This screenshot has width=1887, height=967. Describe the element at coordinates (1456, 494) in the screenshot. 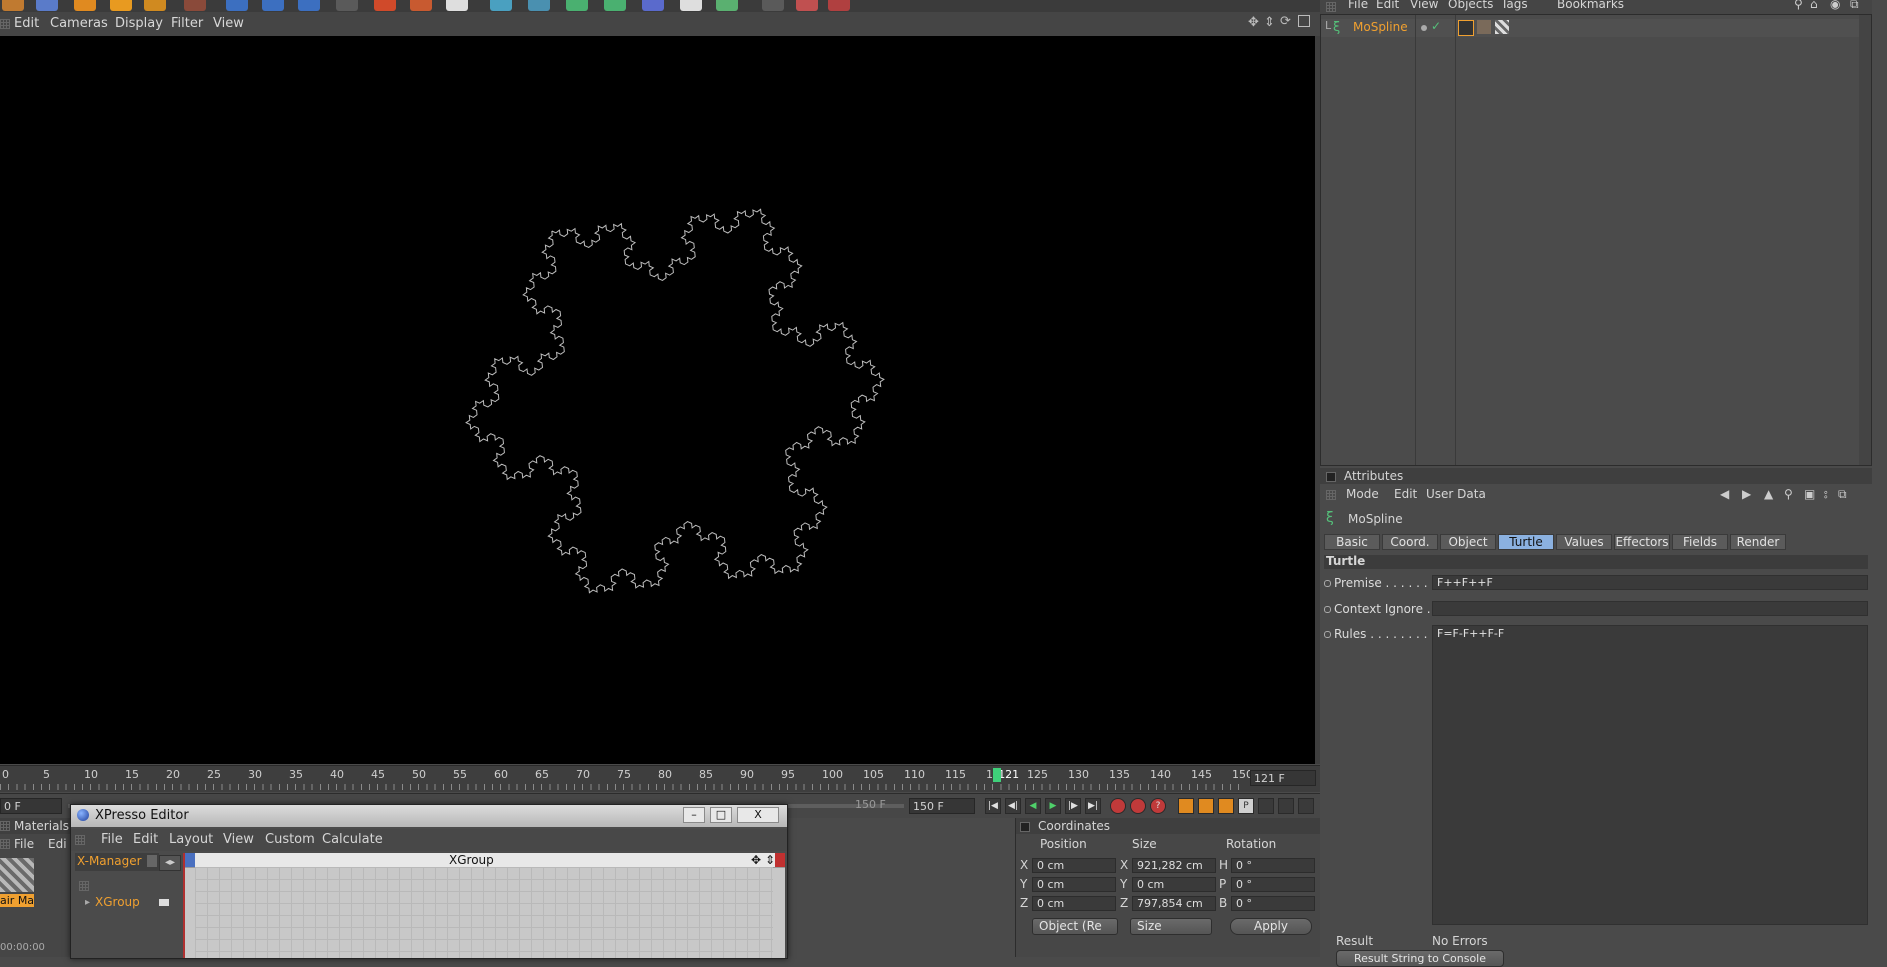

I see `attributes-menu-user-data: User Data` at that location.